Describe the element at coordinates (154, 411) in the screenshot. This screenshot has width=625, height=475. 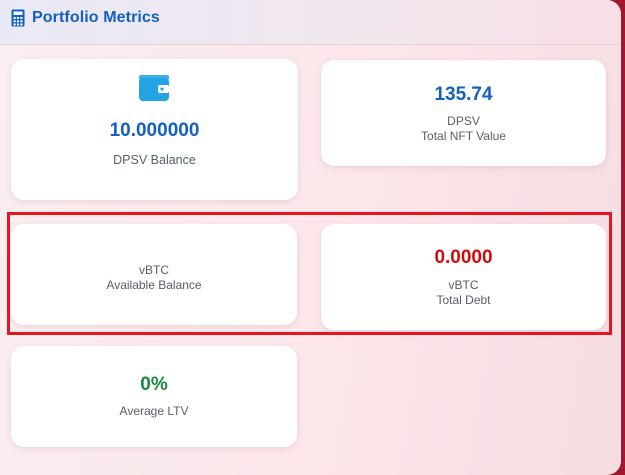
I see `average-ltv-label: Average LTV` at that location.